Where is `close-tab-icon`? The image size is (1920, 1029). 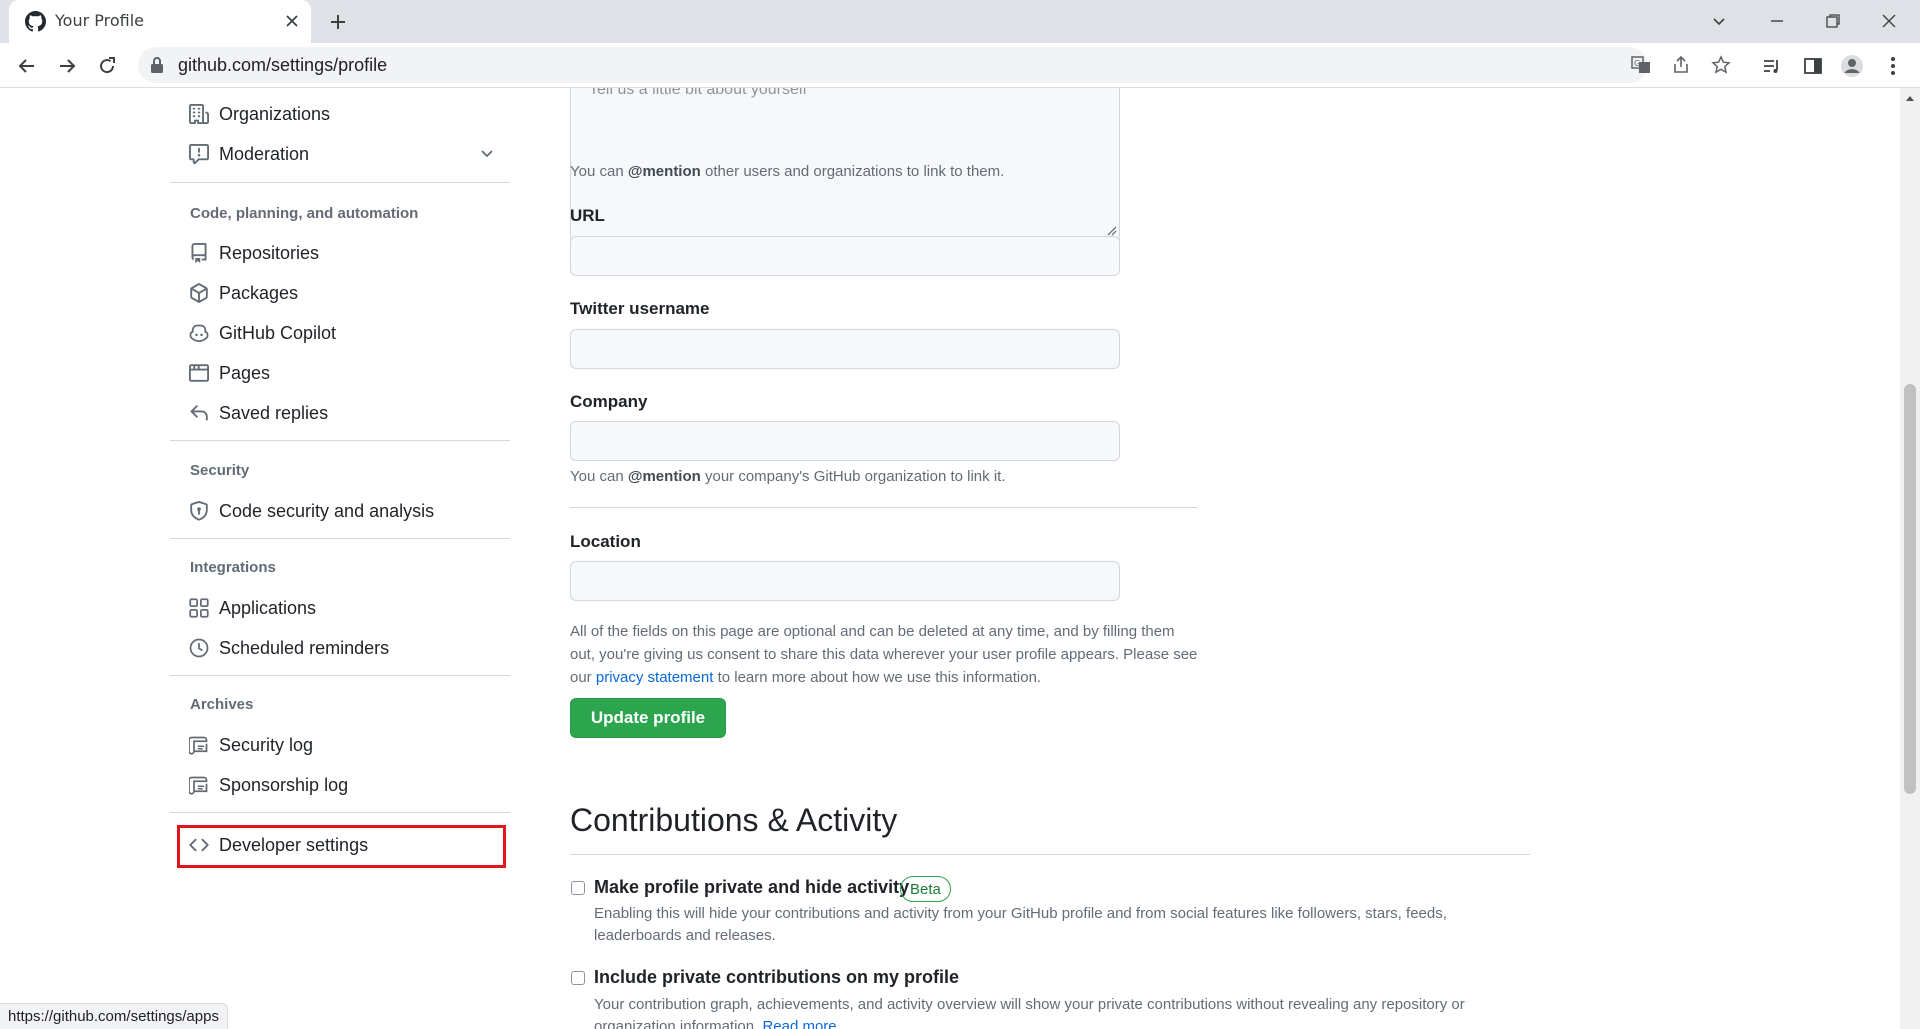
close-tab-icon is located at coordinates (292, 21).